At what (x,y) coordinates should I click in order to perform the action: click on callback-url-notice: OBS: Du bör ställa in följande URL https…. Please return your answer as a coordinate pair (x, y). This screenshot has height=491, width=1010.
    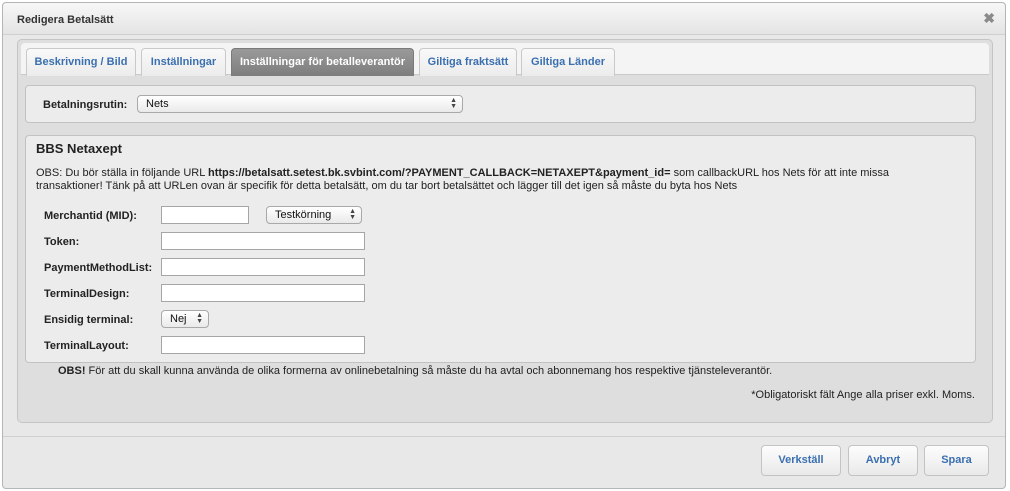
    Looking at the image, I should click on (496, 180).